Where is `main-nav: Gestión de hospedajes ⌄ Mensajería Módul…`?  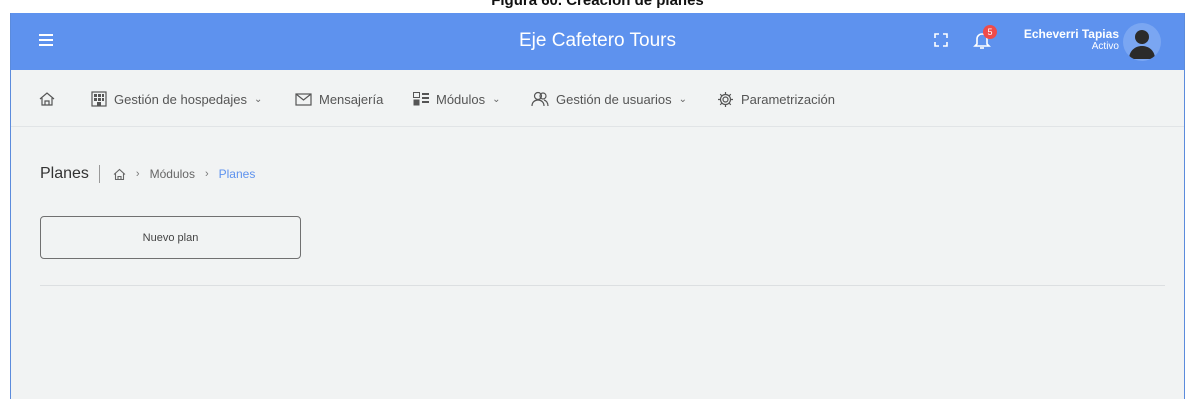 main-nav: Gestión de hospedajes ⌄ Mensajería Módul… is located at coordinates (597, 98).